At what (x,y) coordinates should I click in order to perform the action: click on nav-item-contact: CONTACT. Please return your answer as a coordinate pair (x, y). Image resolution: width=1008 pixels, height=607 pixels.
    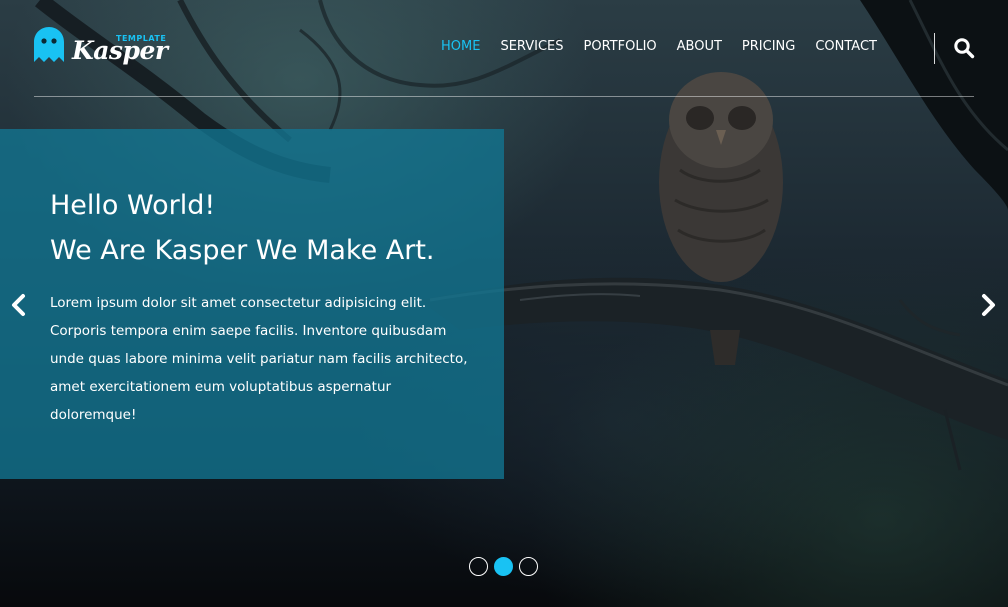
    Looking at the image, I should click on (846, 49).